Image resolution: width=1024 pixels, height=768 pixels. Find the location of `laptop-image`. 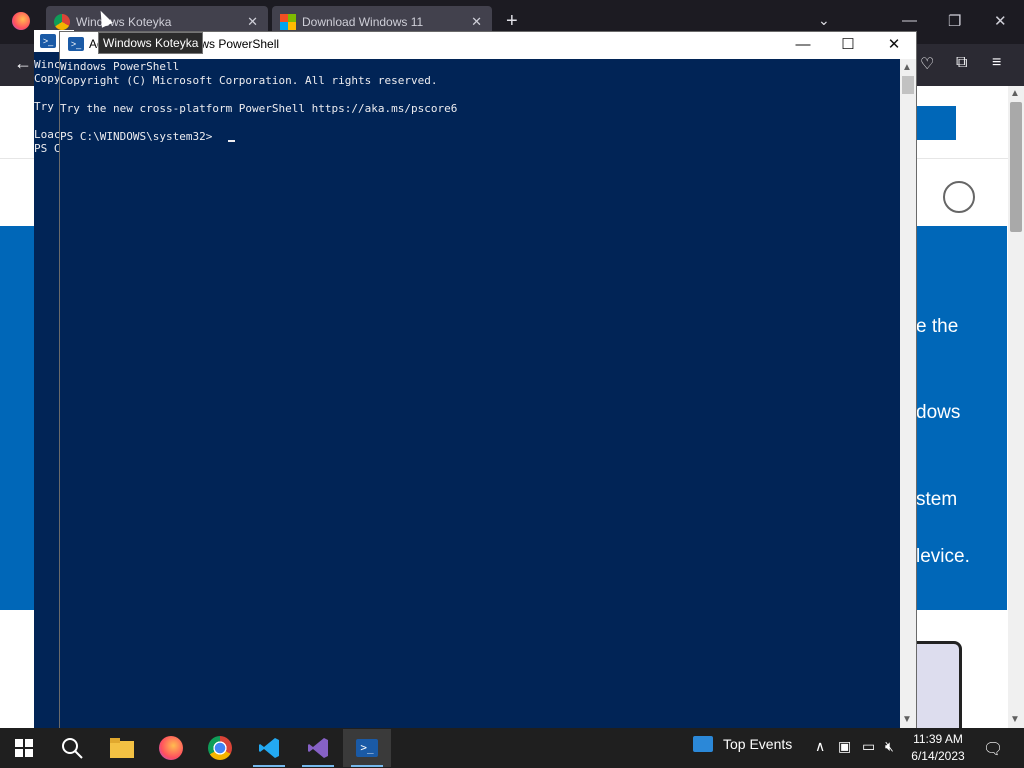

laptop-image is located at coordinates (939, 686).